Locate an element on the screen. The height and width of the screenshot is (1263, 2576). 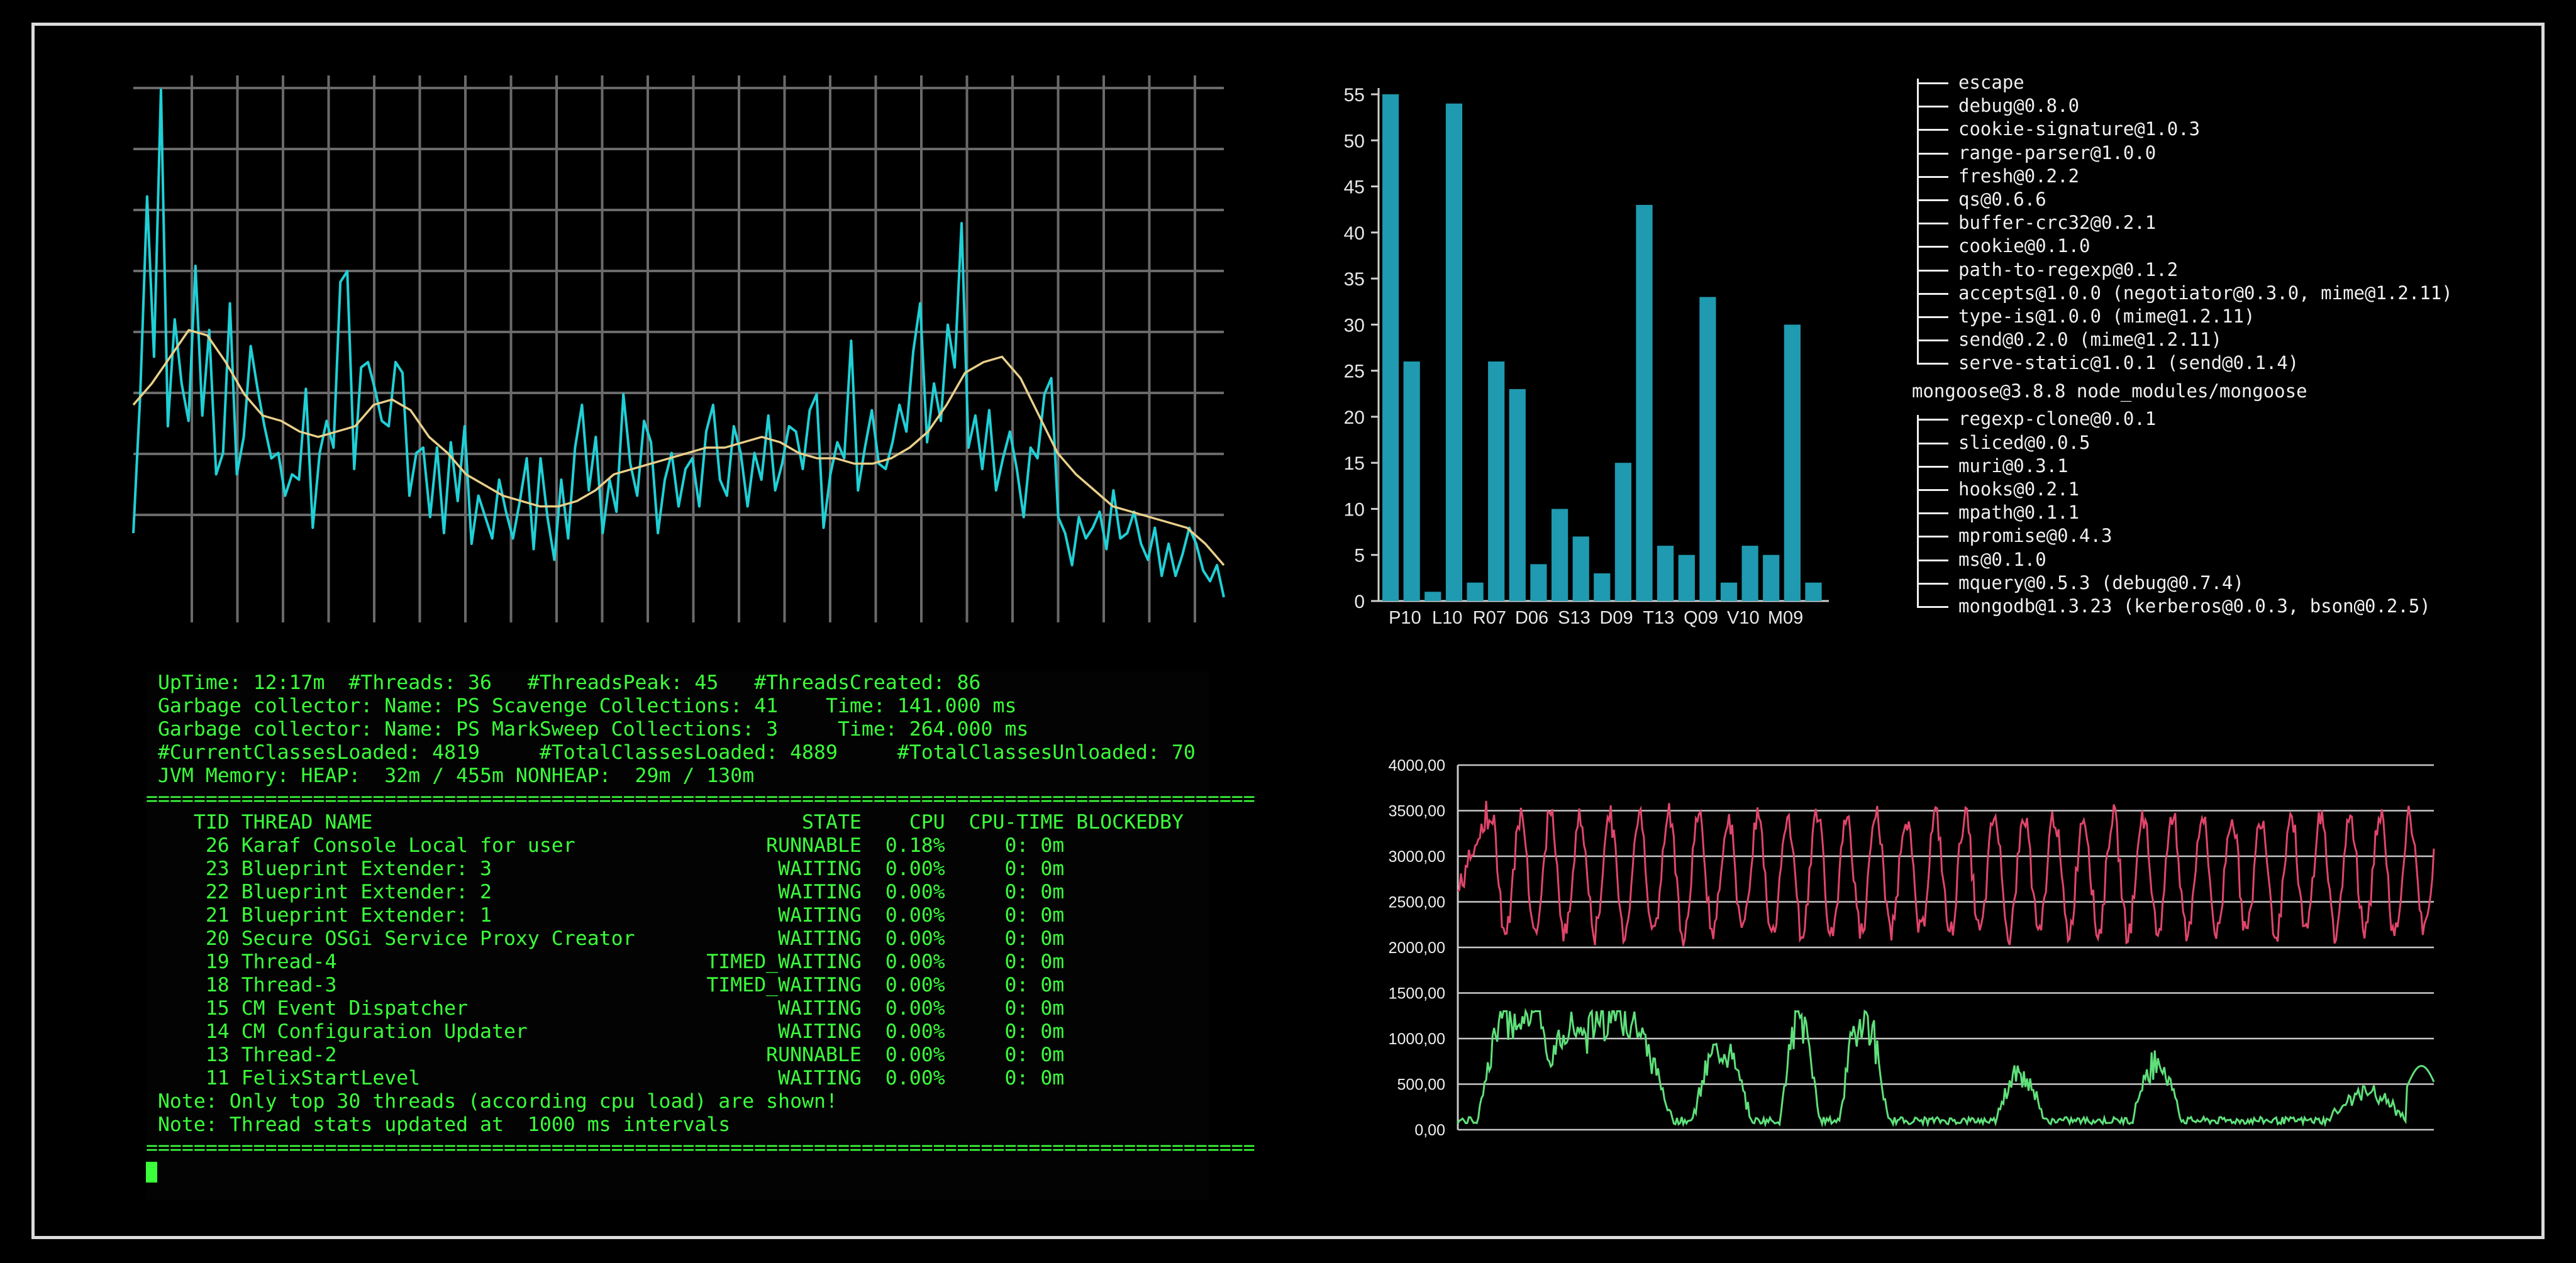
y-tick-label: 500,00 is located at coordinates (1421, 1085).